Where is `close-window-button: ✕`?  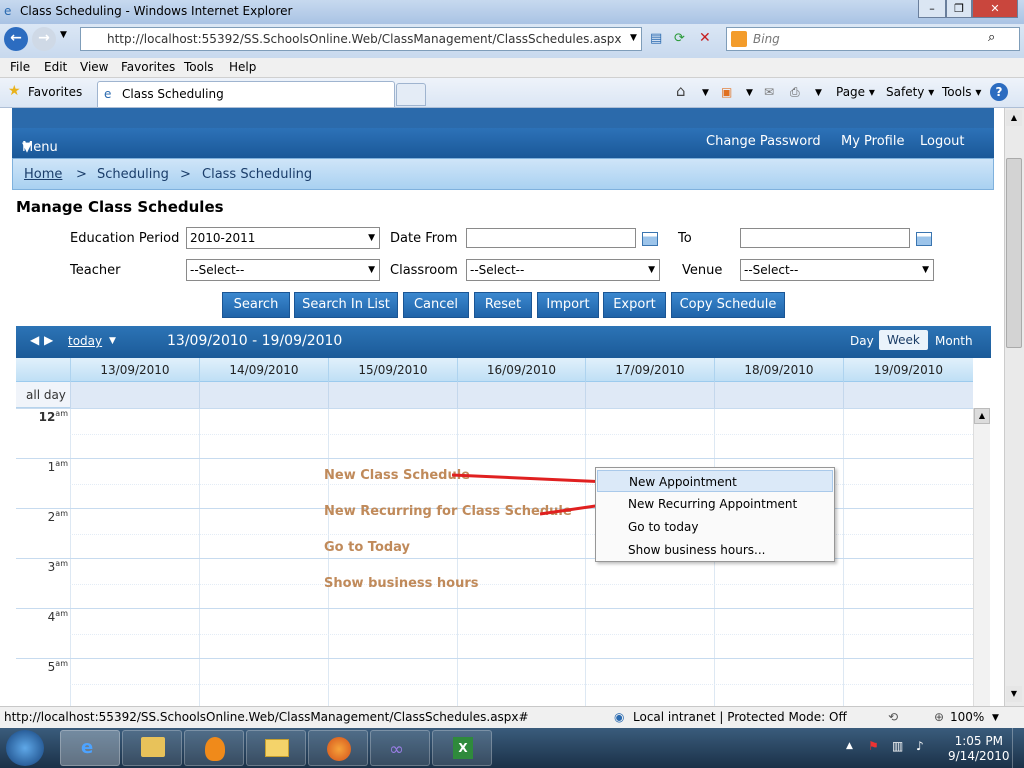 close-window-button: ✕ is located at coordinates (995, 9).